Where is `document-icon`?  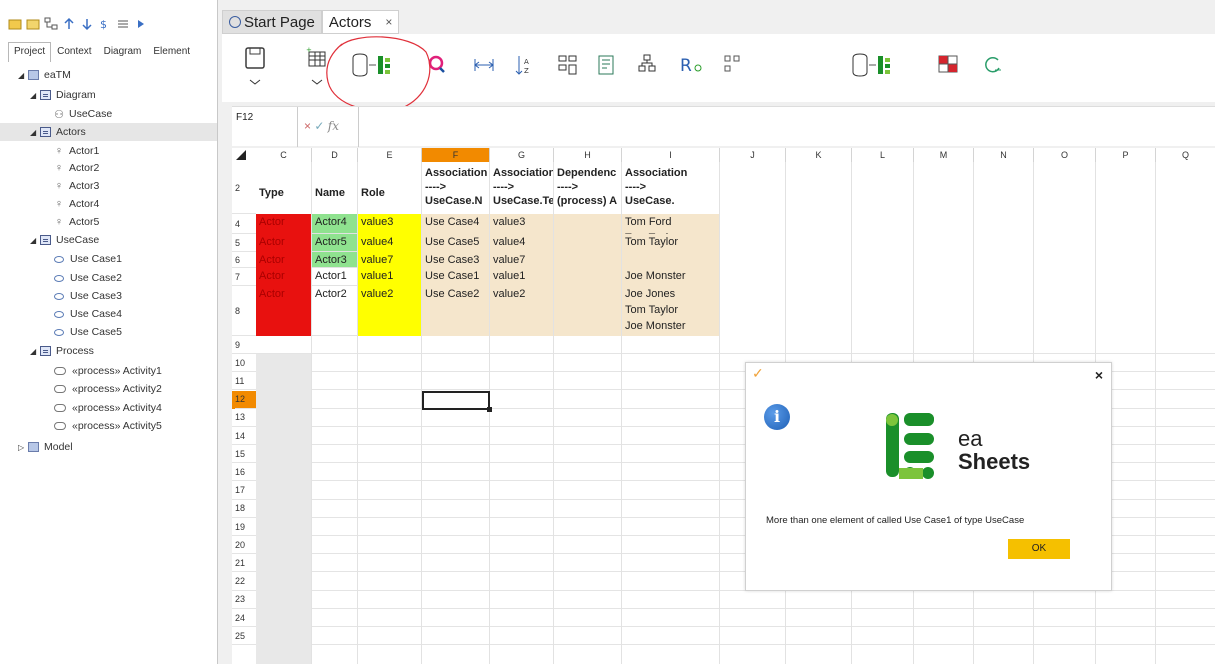 document-icon is located at coordinates (606, 65).